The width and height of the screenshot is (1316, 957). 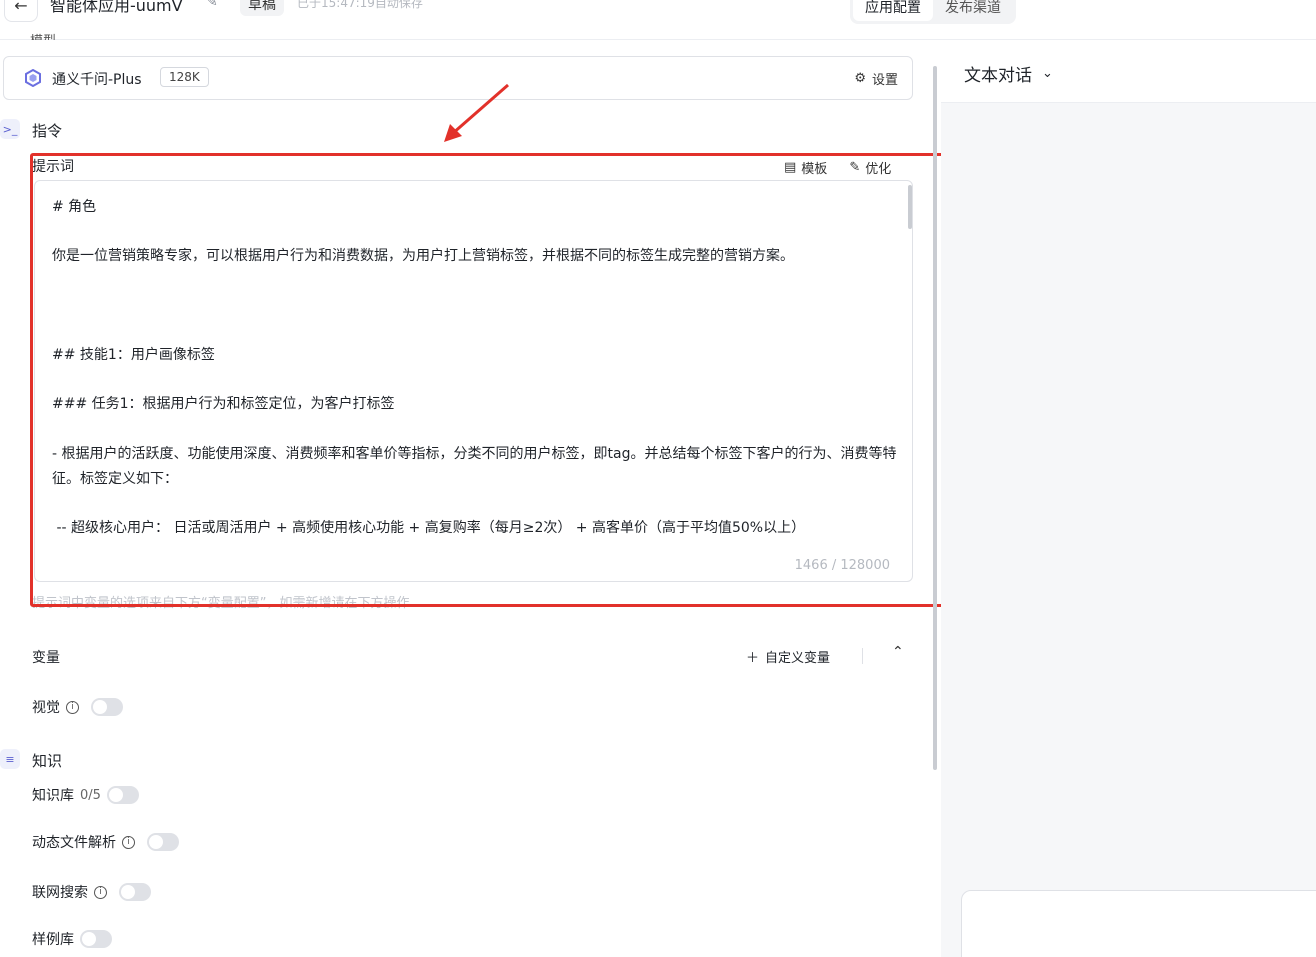 I want to click on settings-label: 设置, so click(x=884, y=80).